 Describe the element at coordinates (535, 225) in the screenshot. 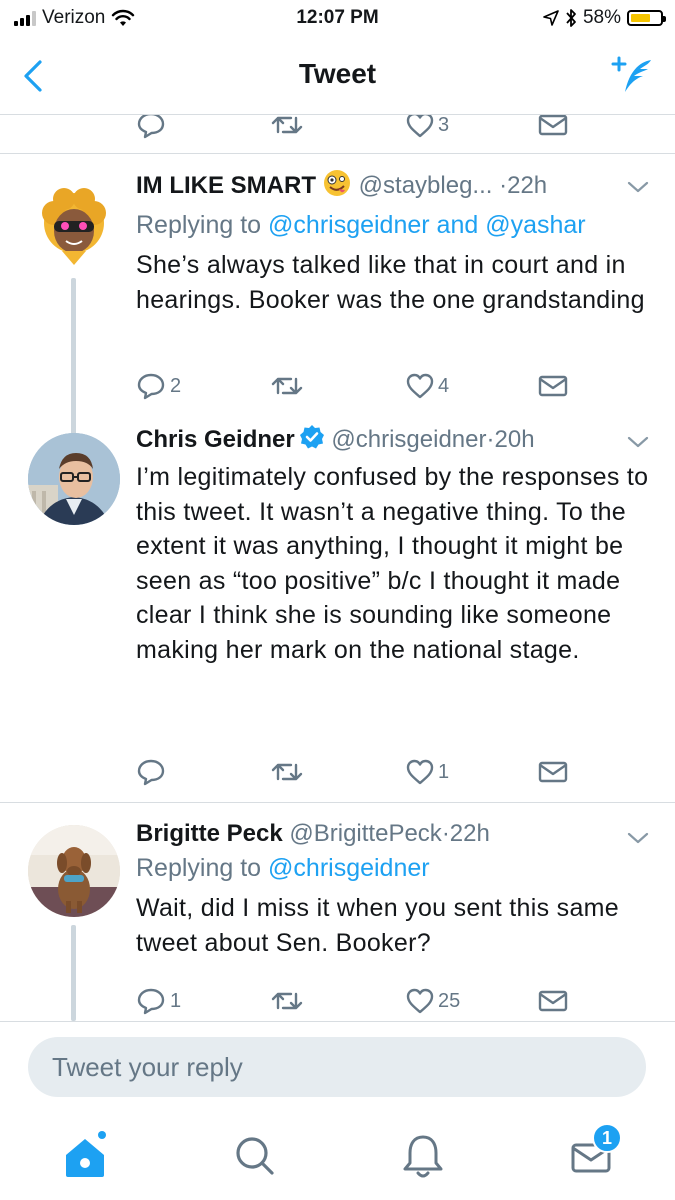

I see `mention-link: @yashar` at that location.